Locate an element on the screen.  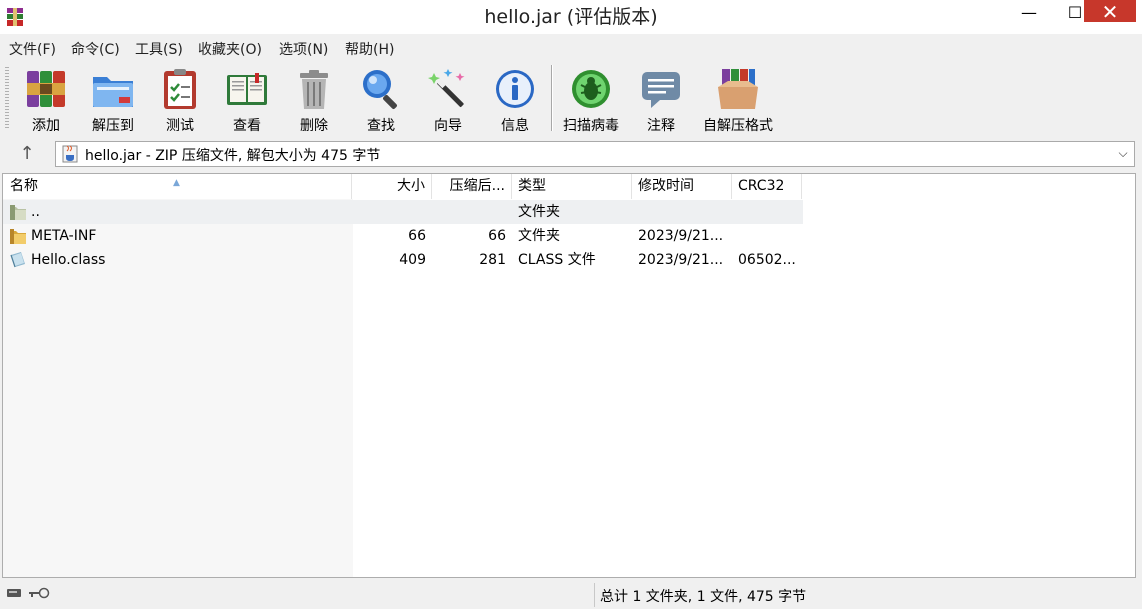
sfx-label: 自解压格式 is located at coordinates (738, 126).